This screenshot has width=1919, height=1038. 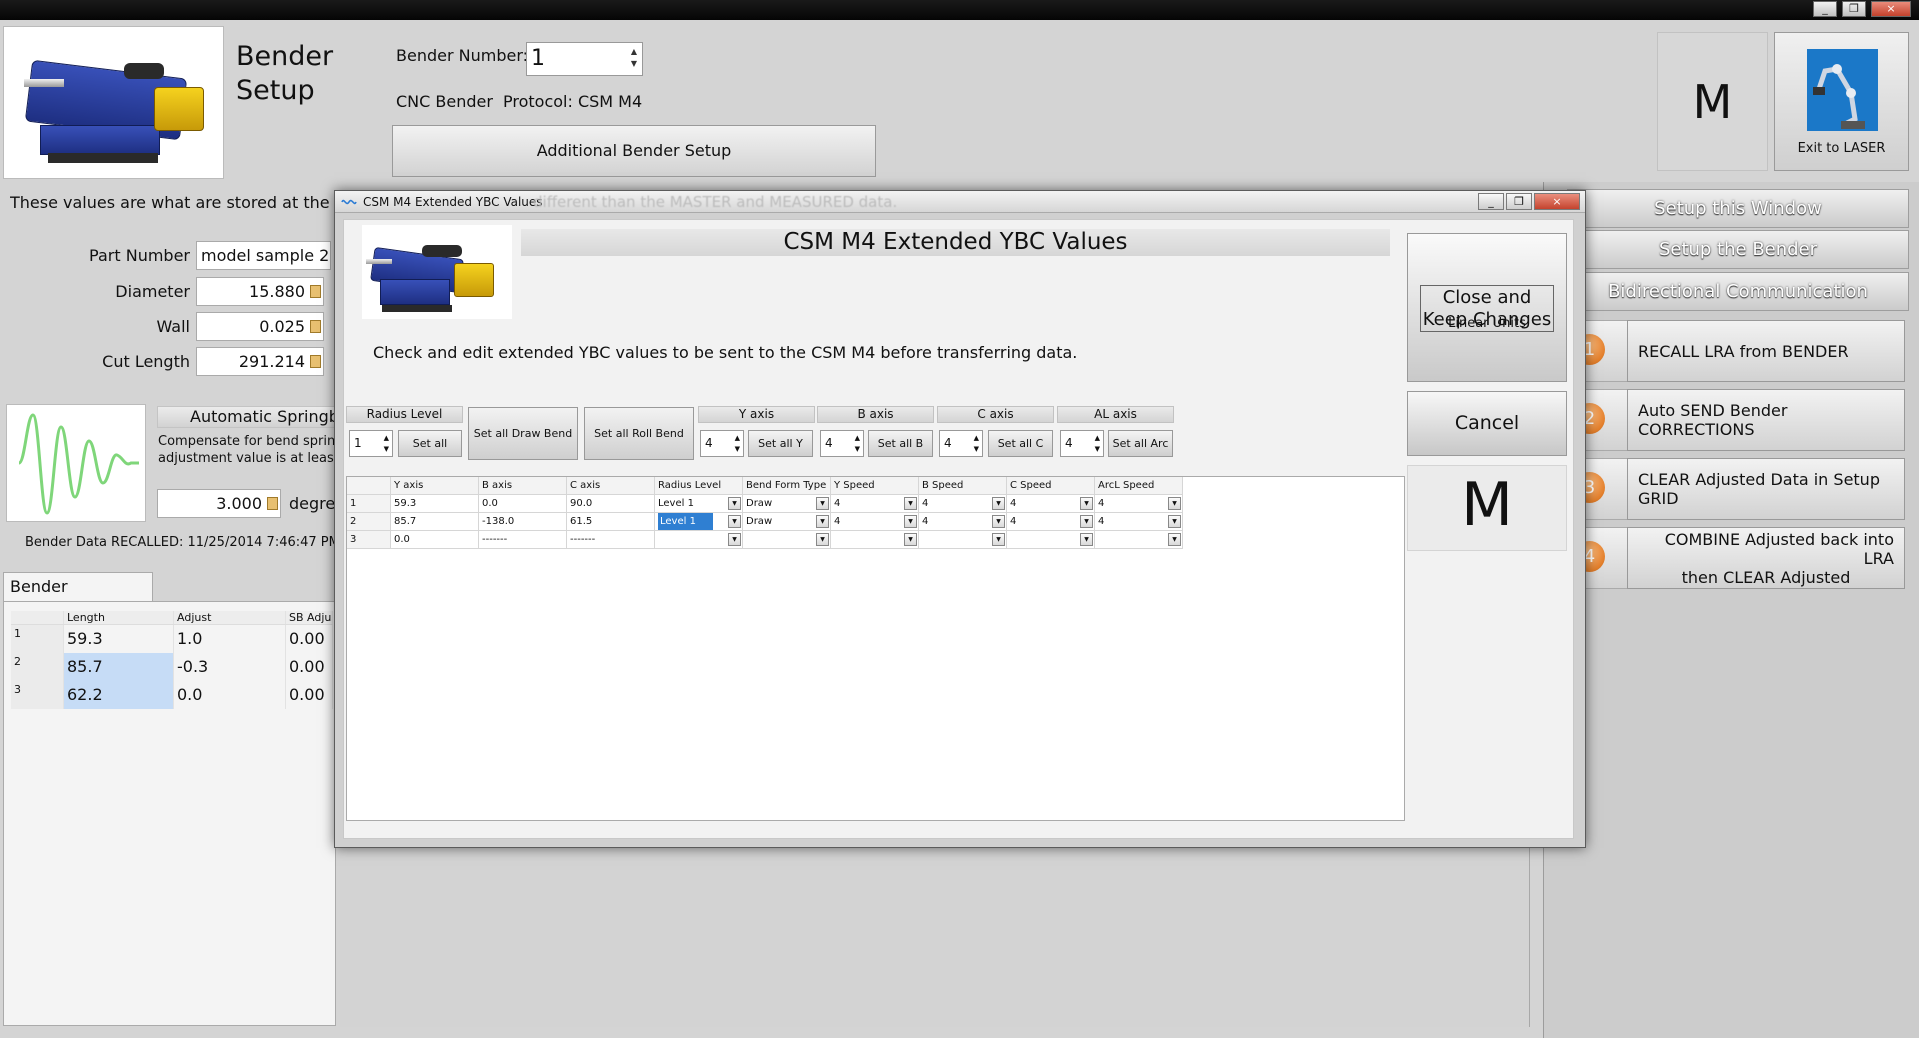 I want to click on bidirectional-communication-button: Bidirectional Communication, so click(x=1738, y=291).